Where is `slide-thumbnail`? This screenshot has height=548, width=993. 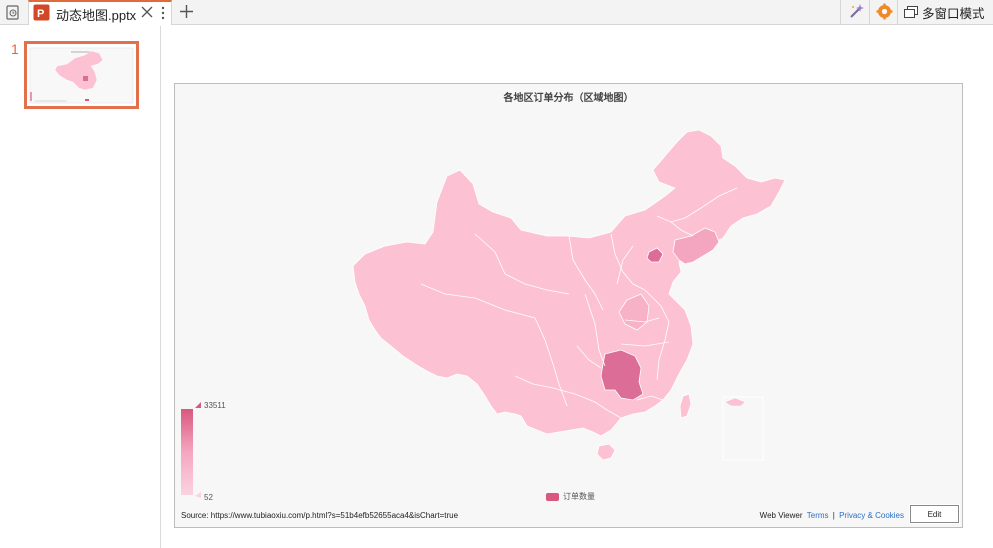
slide-thumbnail is located at coordinates (81, 75).